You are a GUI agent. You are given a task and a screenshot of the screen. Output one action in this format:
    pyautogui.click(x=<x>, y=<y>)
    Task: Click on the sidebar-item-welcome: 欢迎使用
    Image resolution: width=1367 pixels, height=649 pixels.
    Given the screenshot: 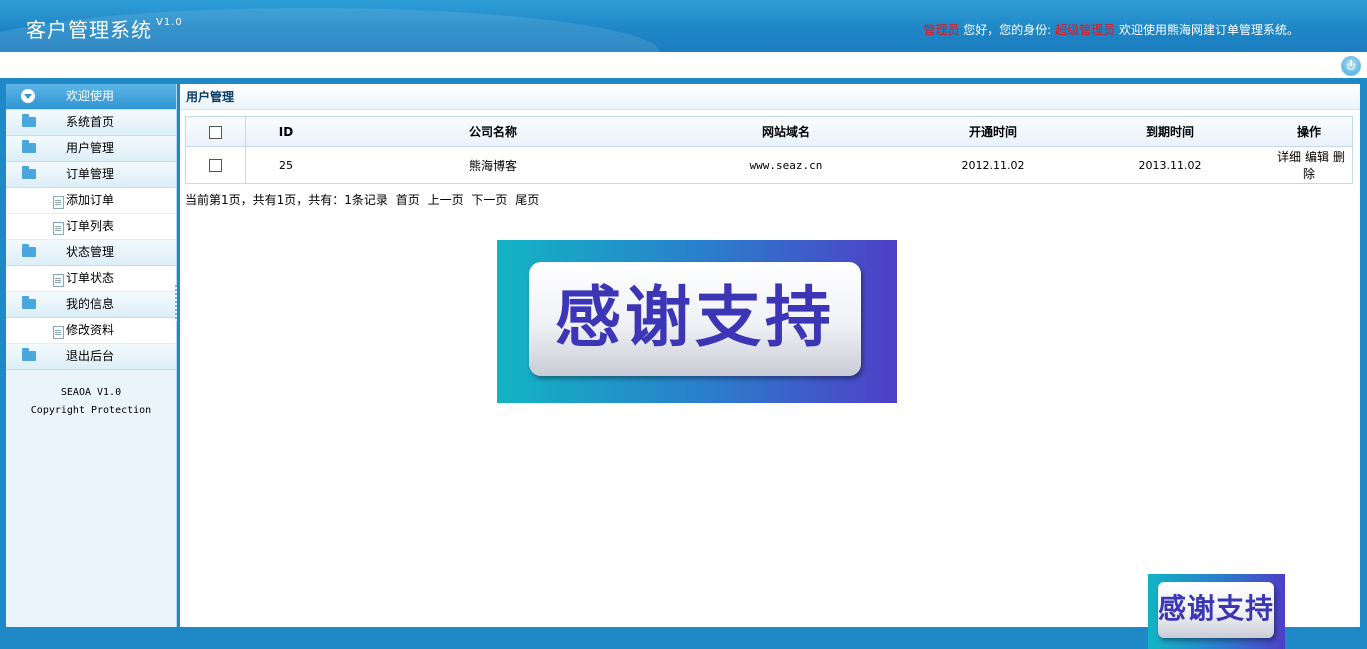 What is the action you would take?
    pyautogui.click(x=91, y=97)
    